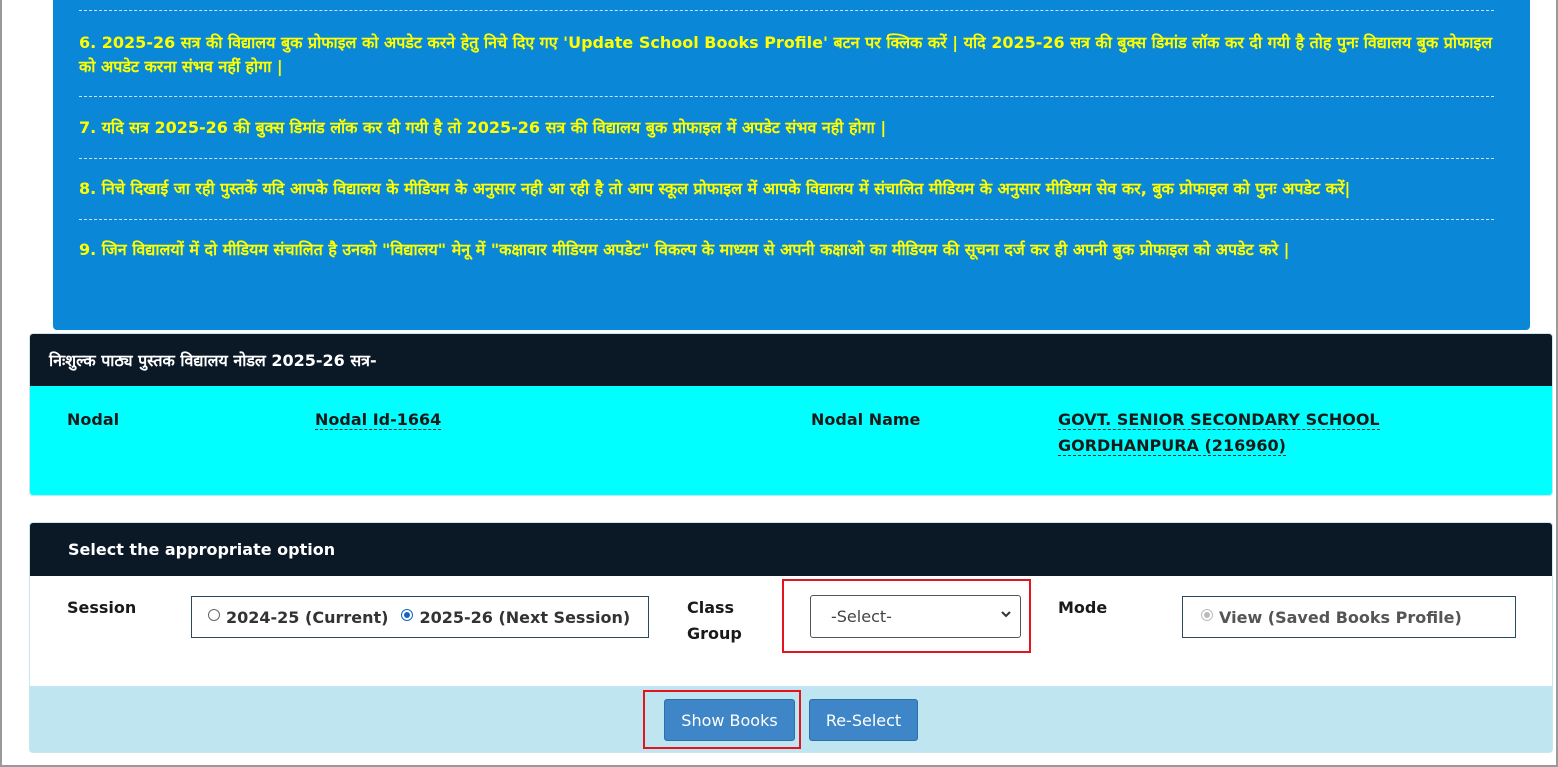 The height and width of the screenshot is (767, 1558). Describe the element at coordinates (1207, 615) in the screenshot. I see `mode-radio-view` at that location.